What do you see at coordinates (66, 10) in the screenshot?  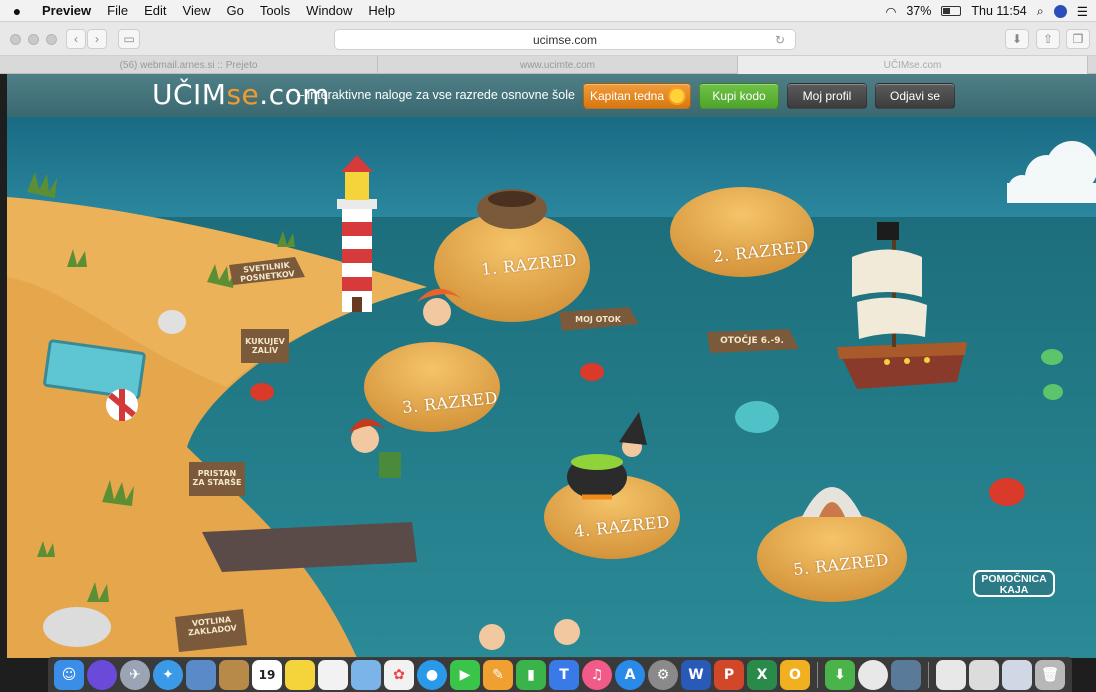 I see `menu-app-name: Preview` at bounding box center [66, 10].